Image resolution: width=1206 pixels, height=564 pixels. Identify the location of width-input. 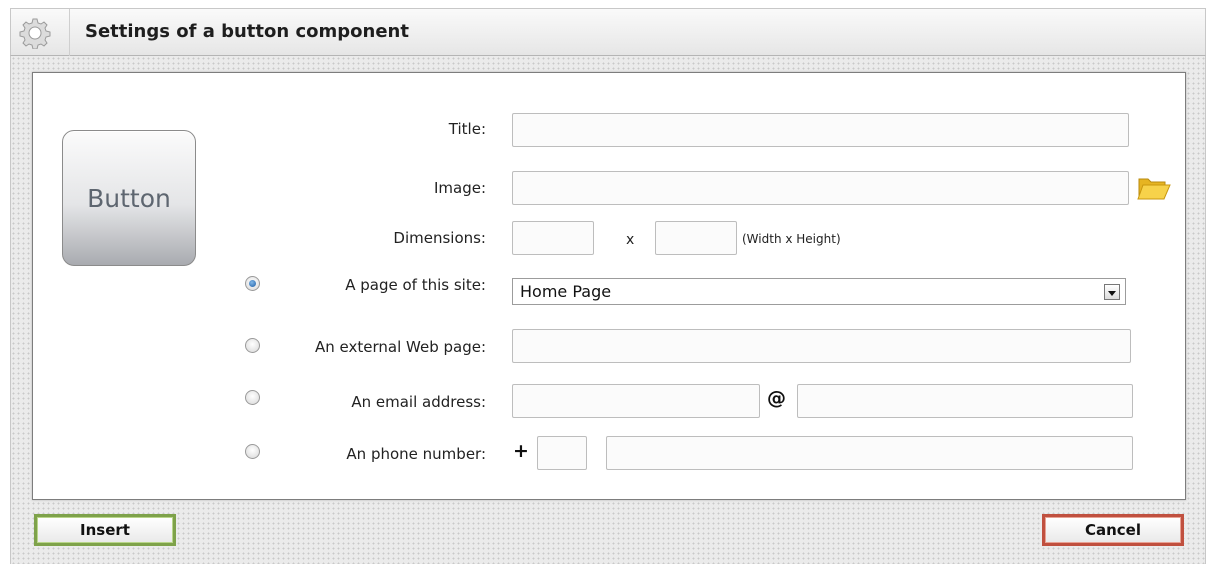
(553, 238).